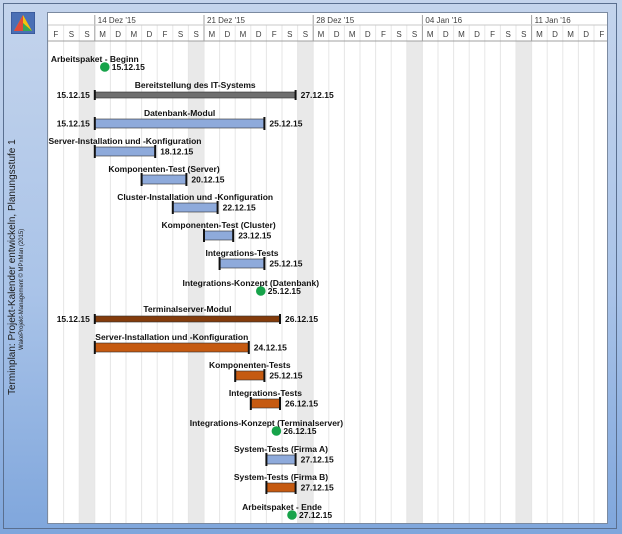 The image size is (622, 534). Describe the element at coordinates (22, 289) in the screenshot. I see `plan-subtitle: WakeProjekt-Management © MPxMan (2015)` at that location.